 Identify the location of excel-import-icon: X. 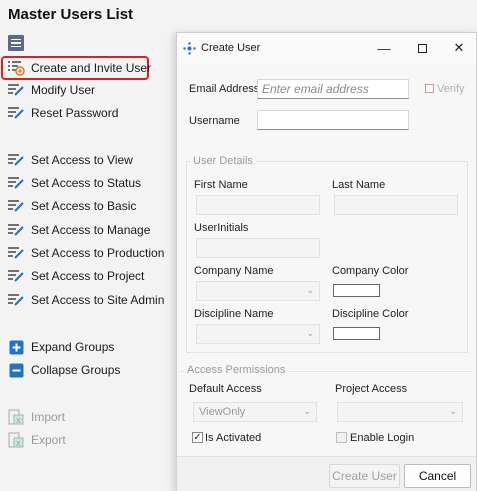
(16, 417).